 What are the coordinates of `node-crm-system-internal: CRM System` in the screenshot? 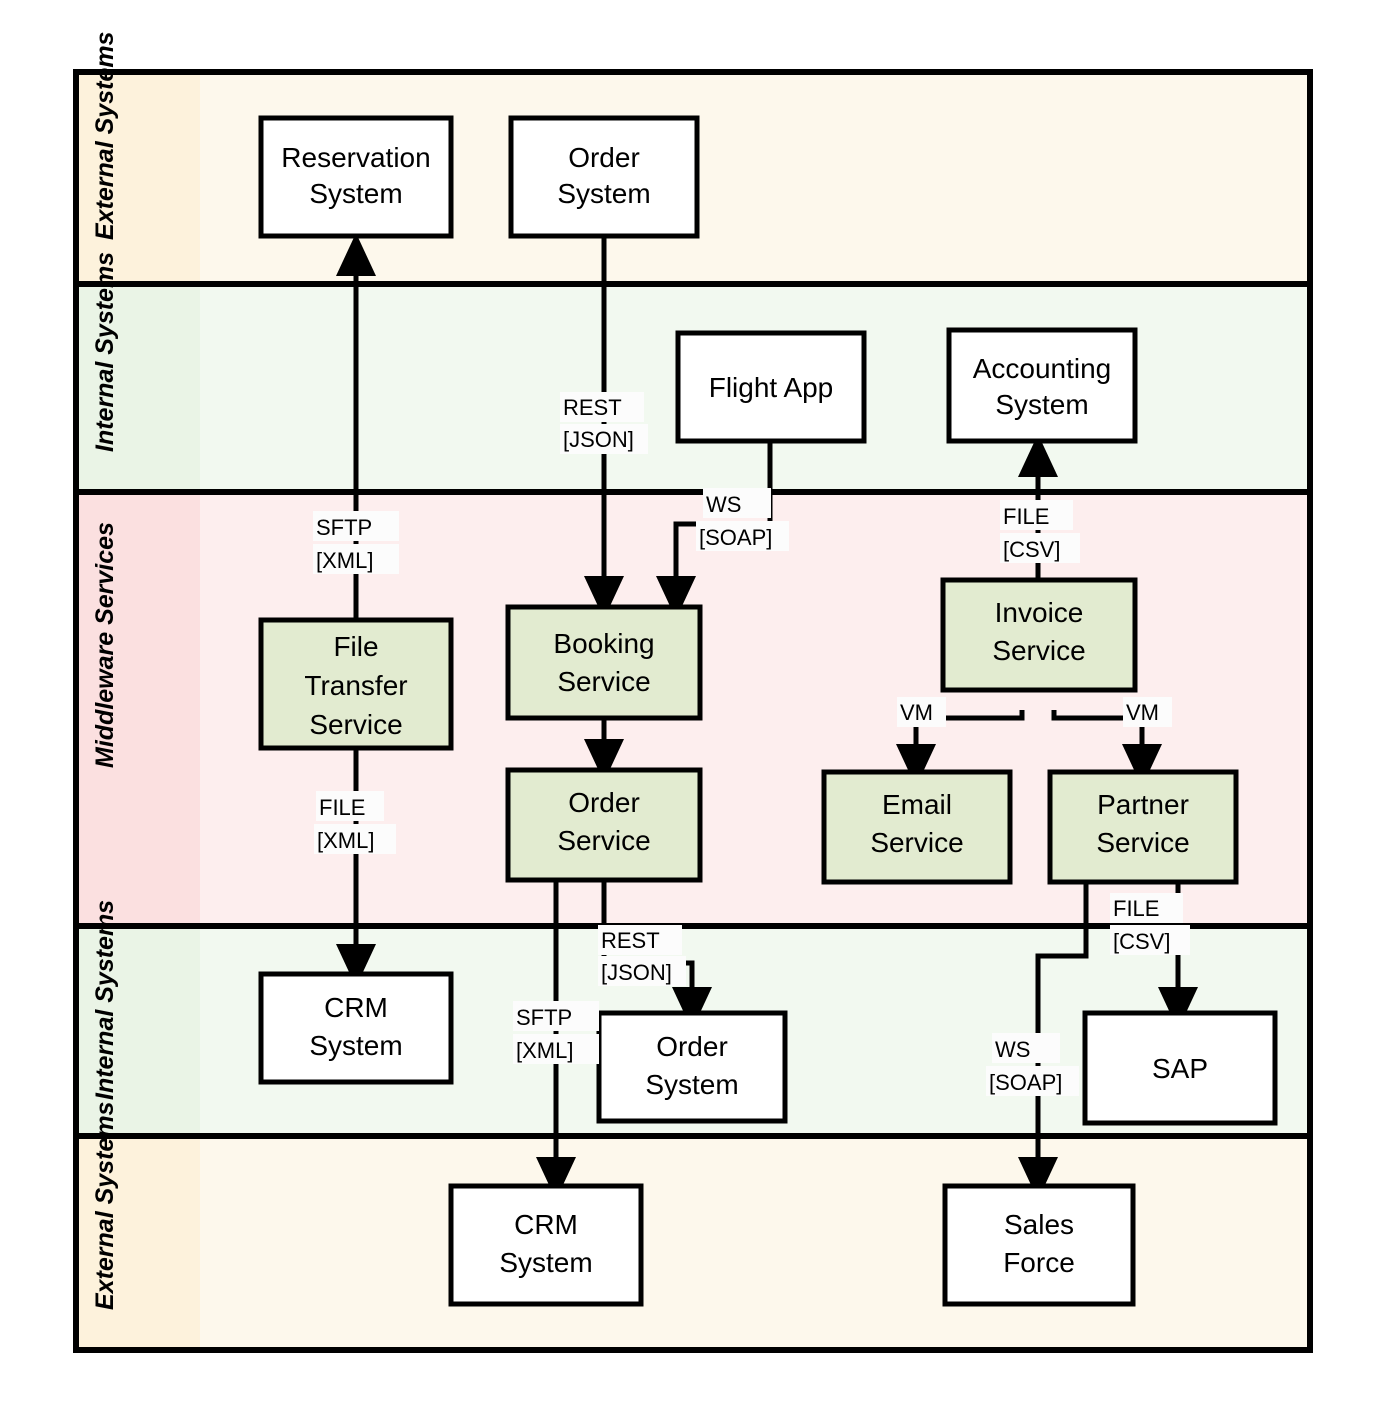 It's located at (356, 1028).